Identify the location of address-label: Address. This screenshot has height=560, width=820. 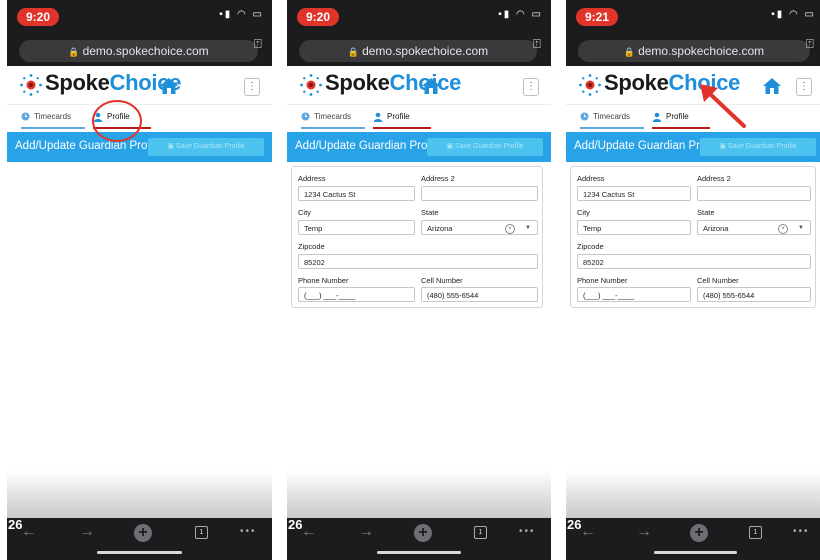
(591, 178).